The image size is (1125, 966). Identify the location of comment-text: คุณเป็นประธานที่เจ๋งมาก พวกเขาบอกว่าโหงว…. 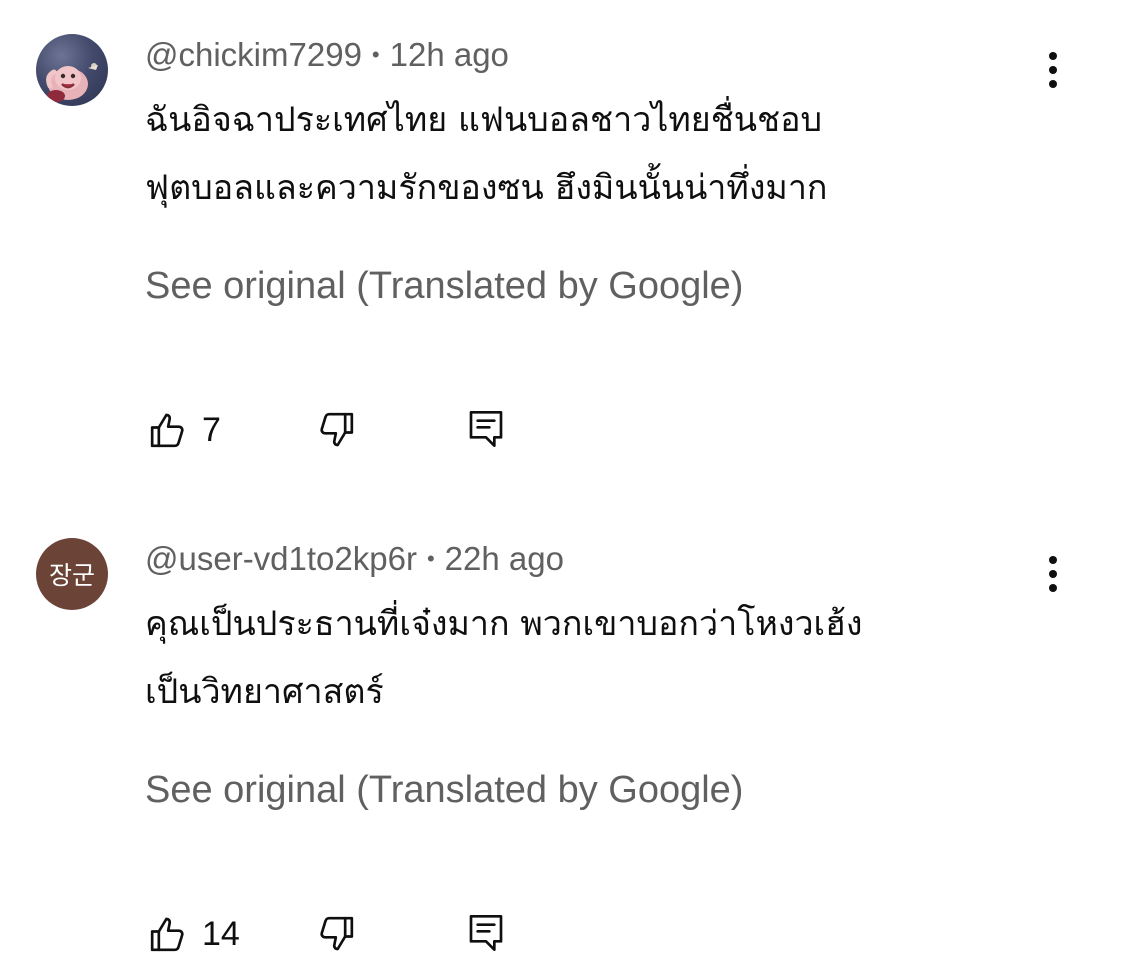
(585, 658).